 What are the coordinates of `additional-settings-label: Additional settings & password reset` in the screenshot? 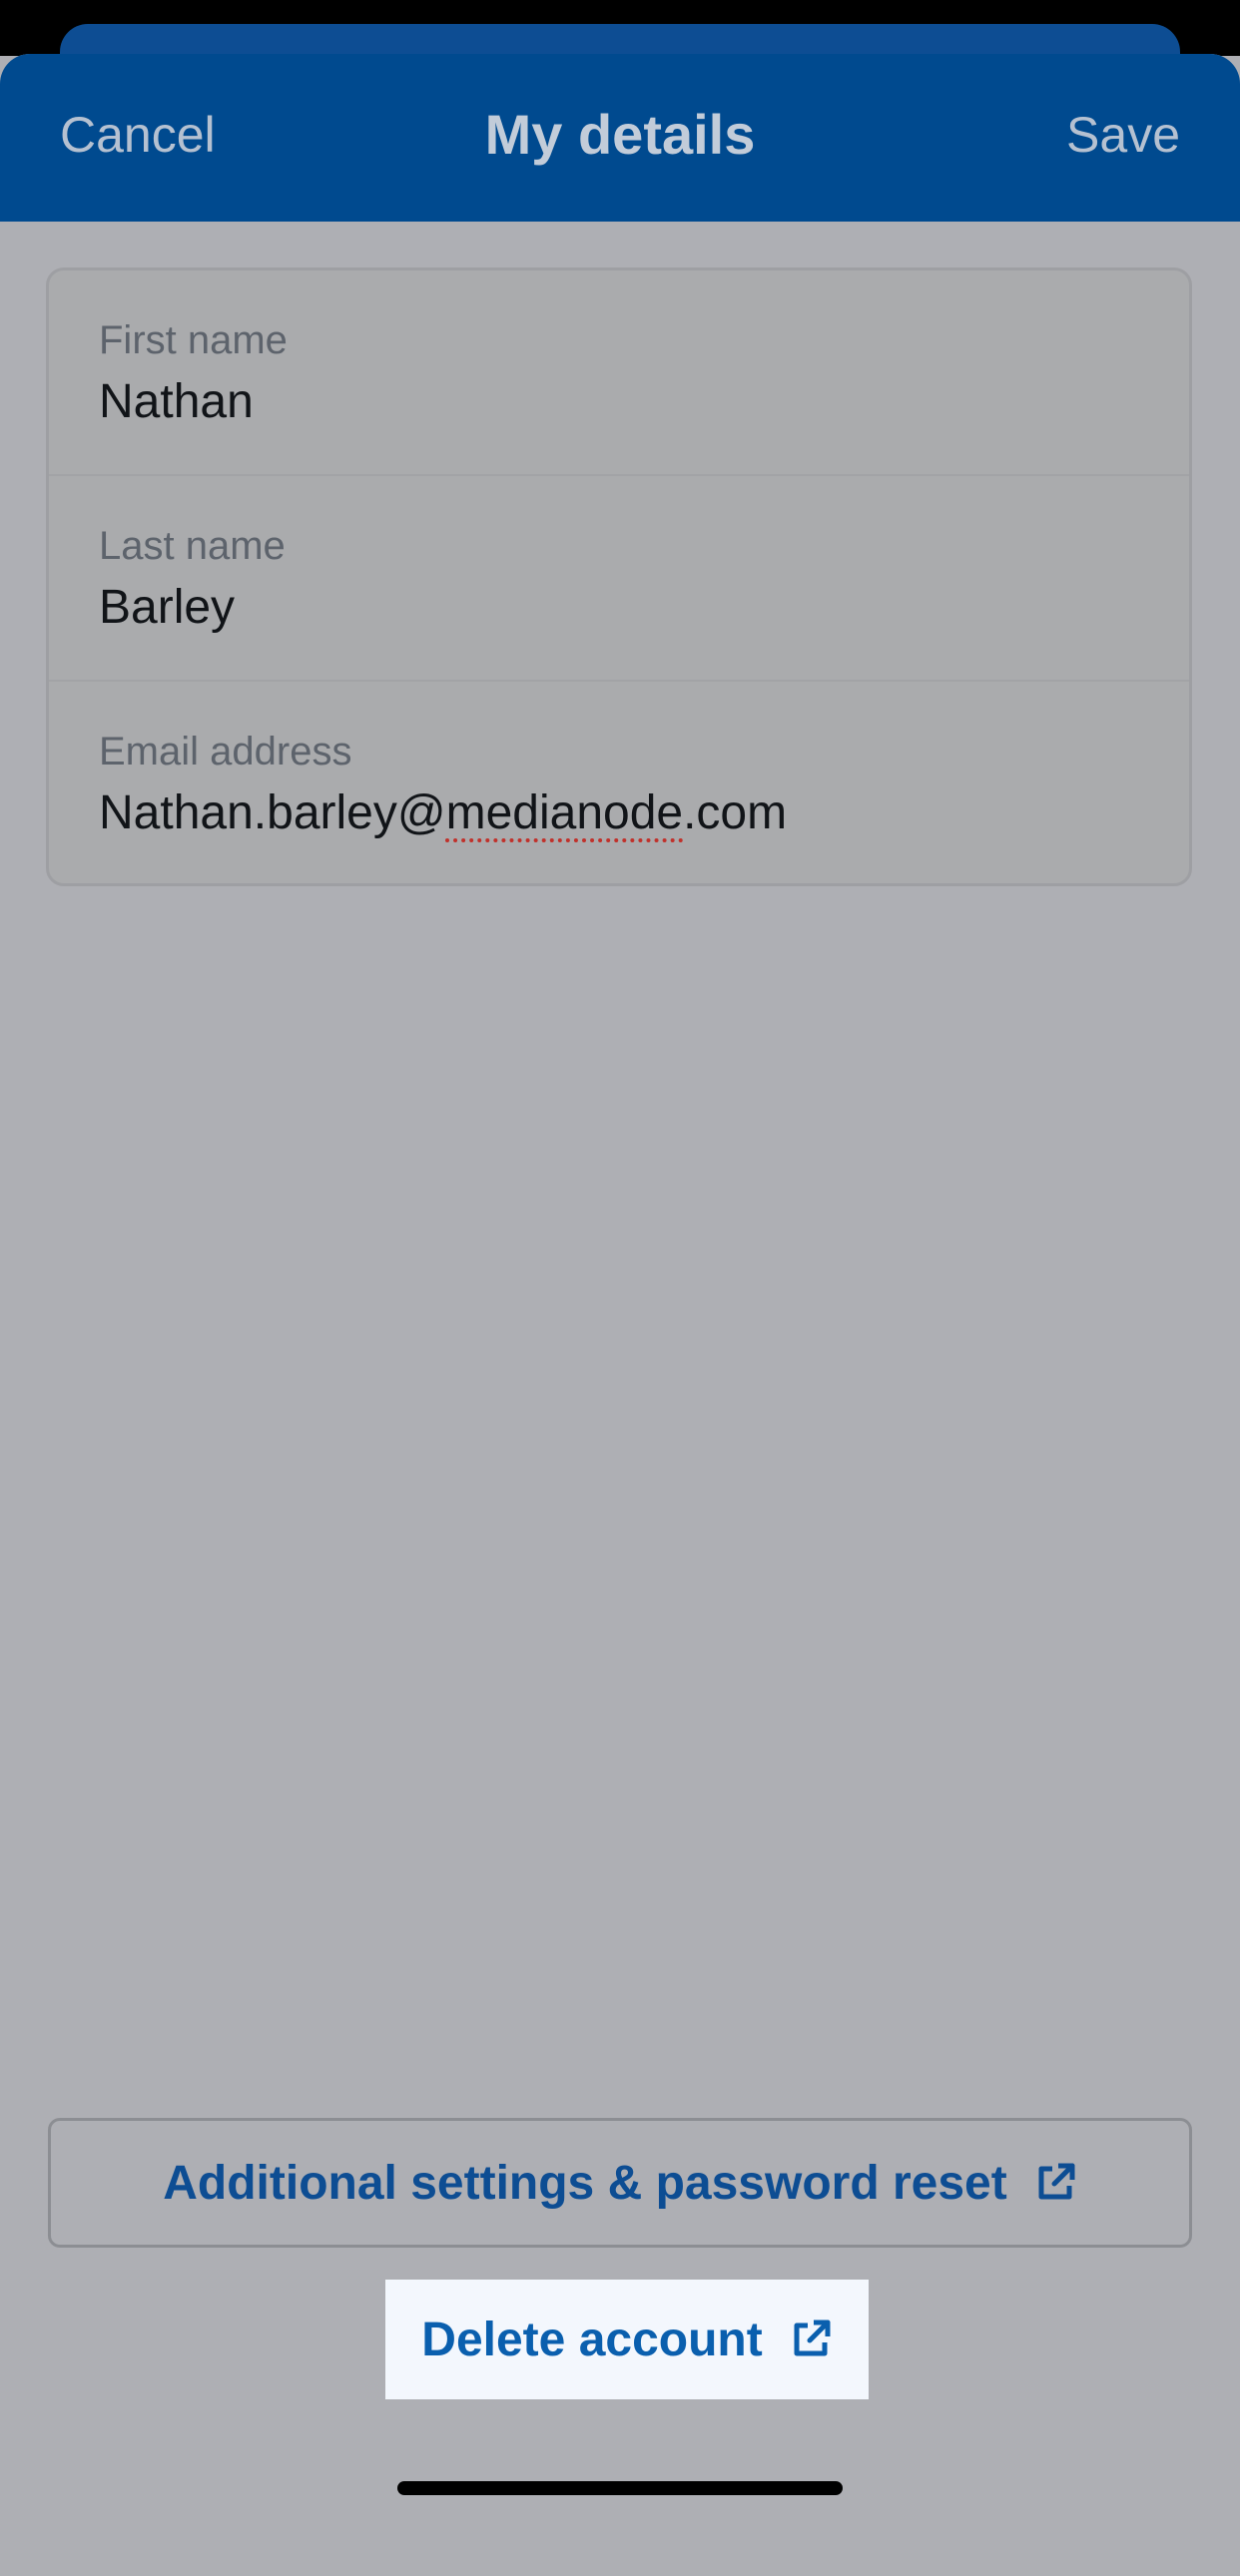 It's located at (585, 2183).